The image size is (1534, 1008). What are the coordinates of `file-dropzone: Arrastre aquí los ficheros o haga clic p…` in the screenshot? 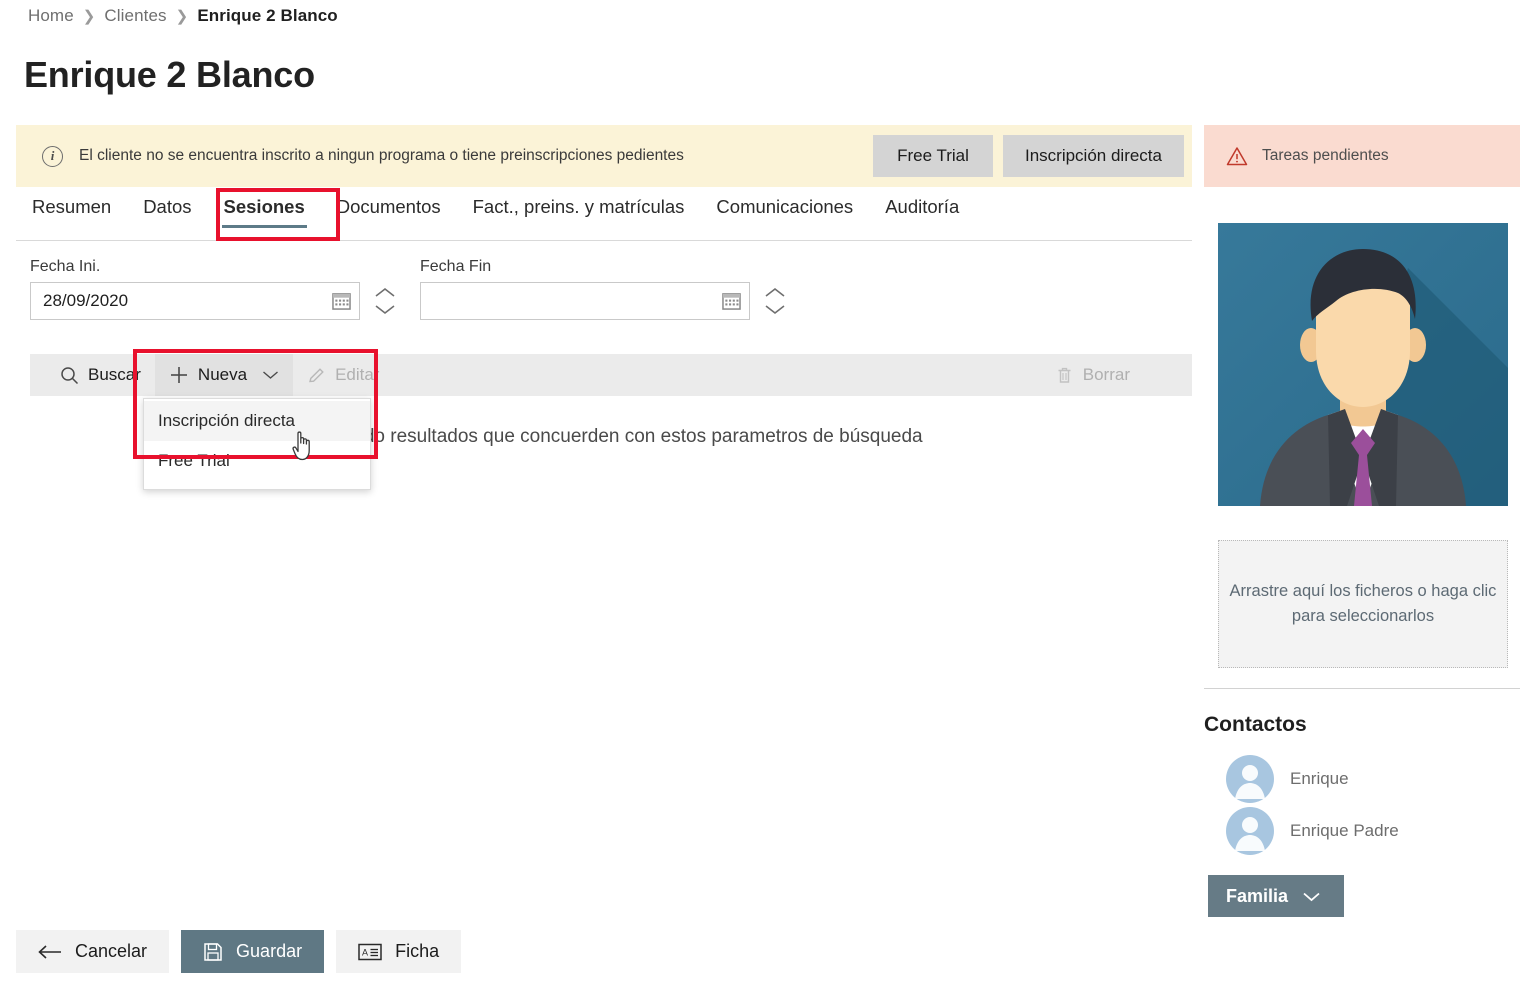 It's located at (1363, 604).